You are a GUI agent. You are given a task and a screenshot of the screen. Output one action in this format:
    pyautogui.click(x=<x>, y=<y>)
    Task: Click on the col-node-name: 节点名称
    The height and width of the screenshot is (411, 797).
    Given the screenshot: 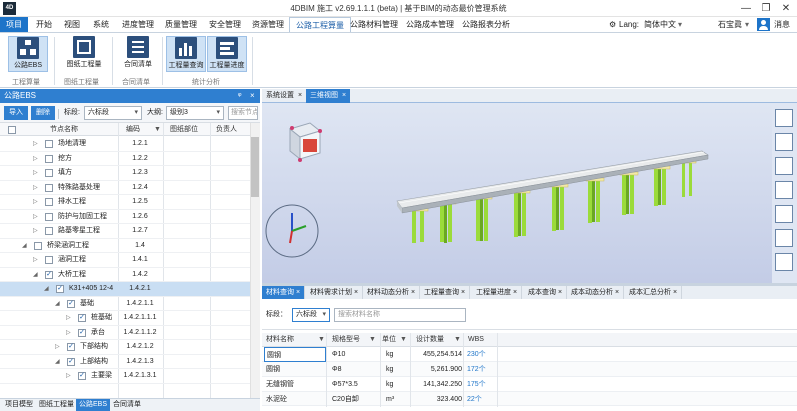 What is the action you would take?
    pyautogui.click(x=64, y=129)
    